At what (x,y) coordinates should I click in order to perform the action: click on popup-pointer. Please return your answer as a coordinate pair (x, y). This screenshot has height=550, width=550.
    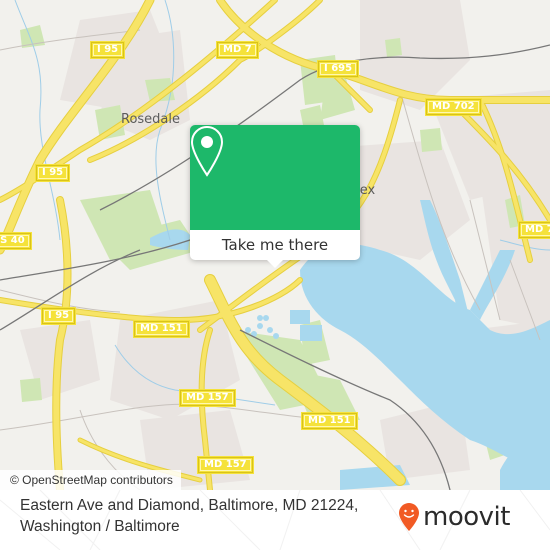
    Looking at the image, I should click on (275, 264).